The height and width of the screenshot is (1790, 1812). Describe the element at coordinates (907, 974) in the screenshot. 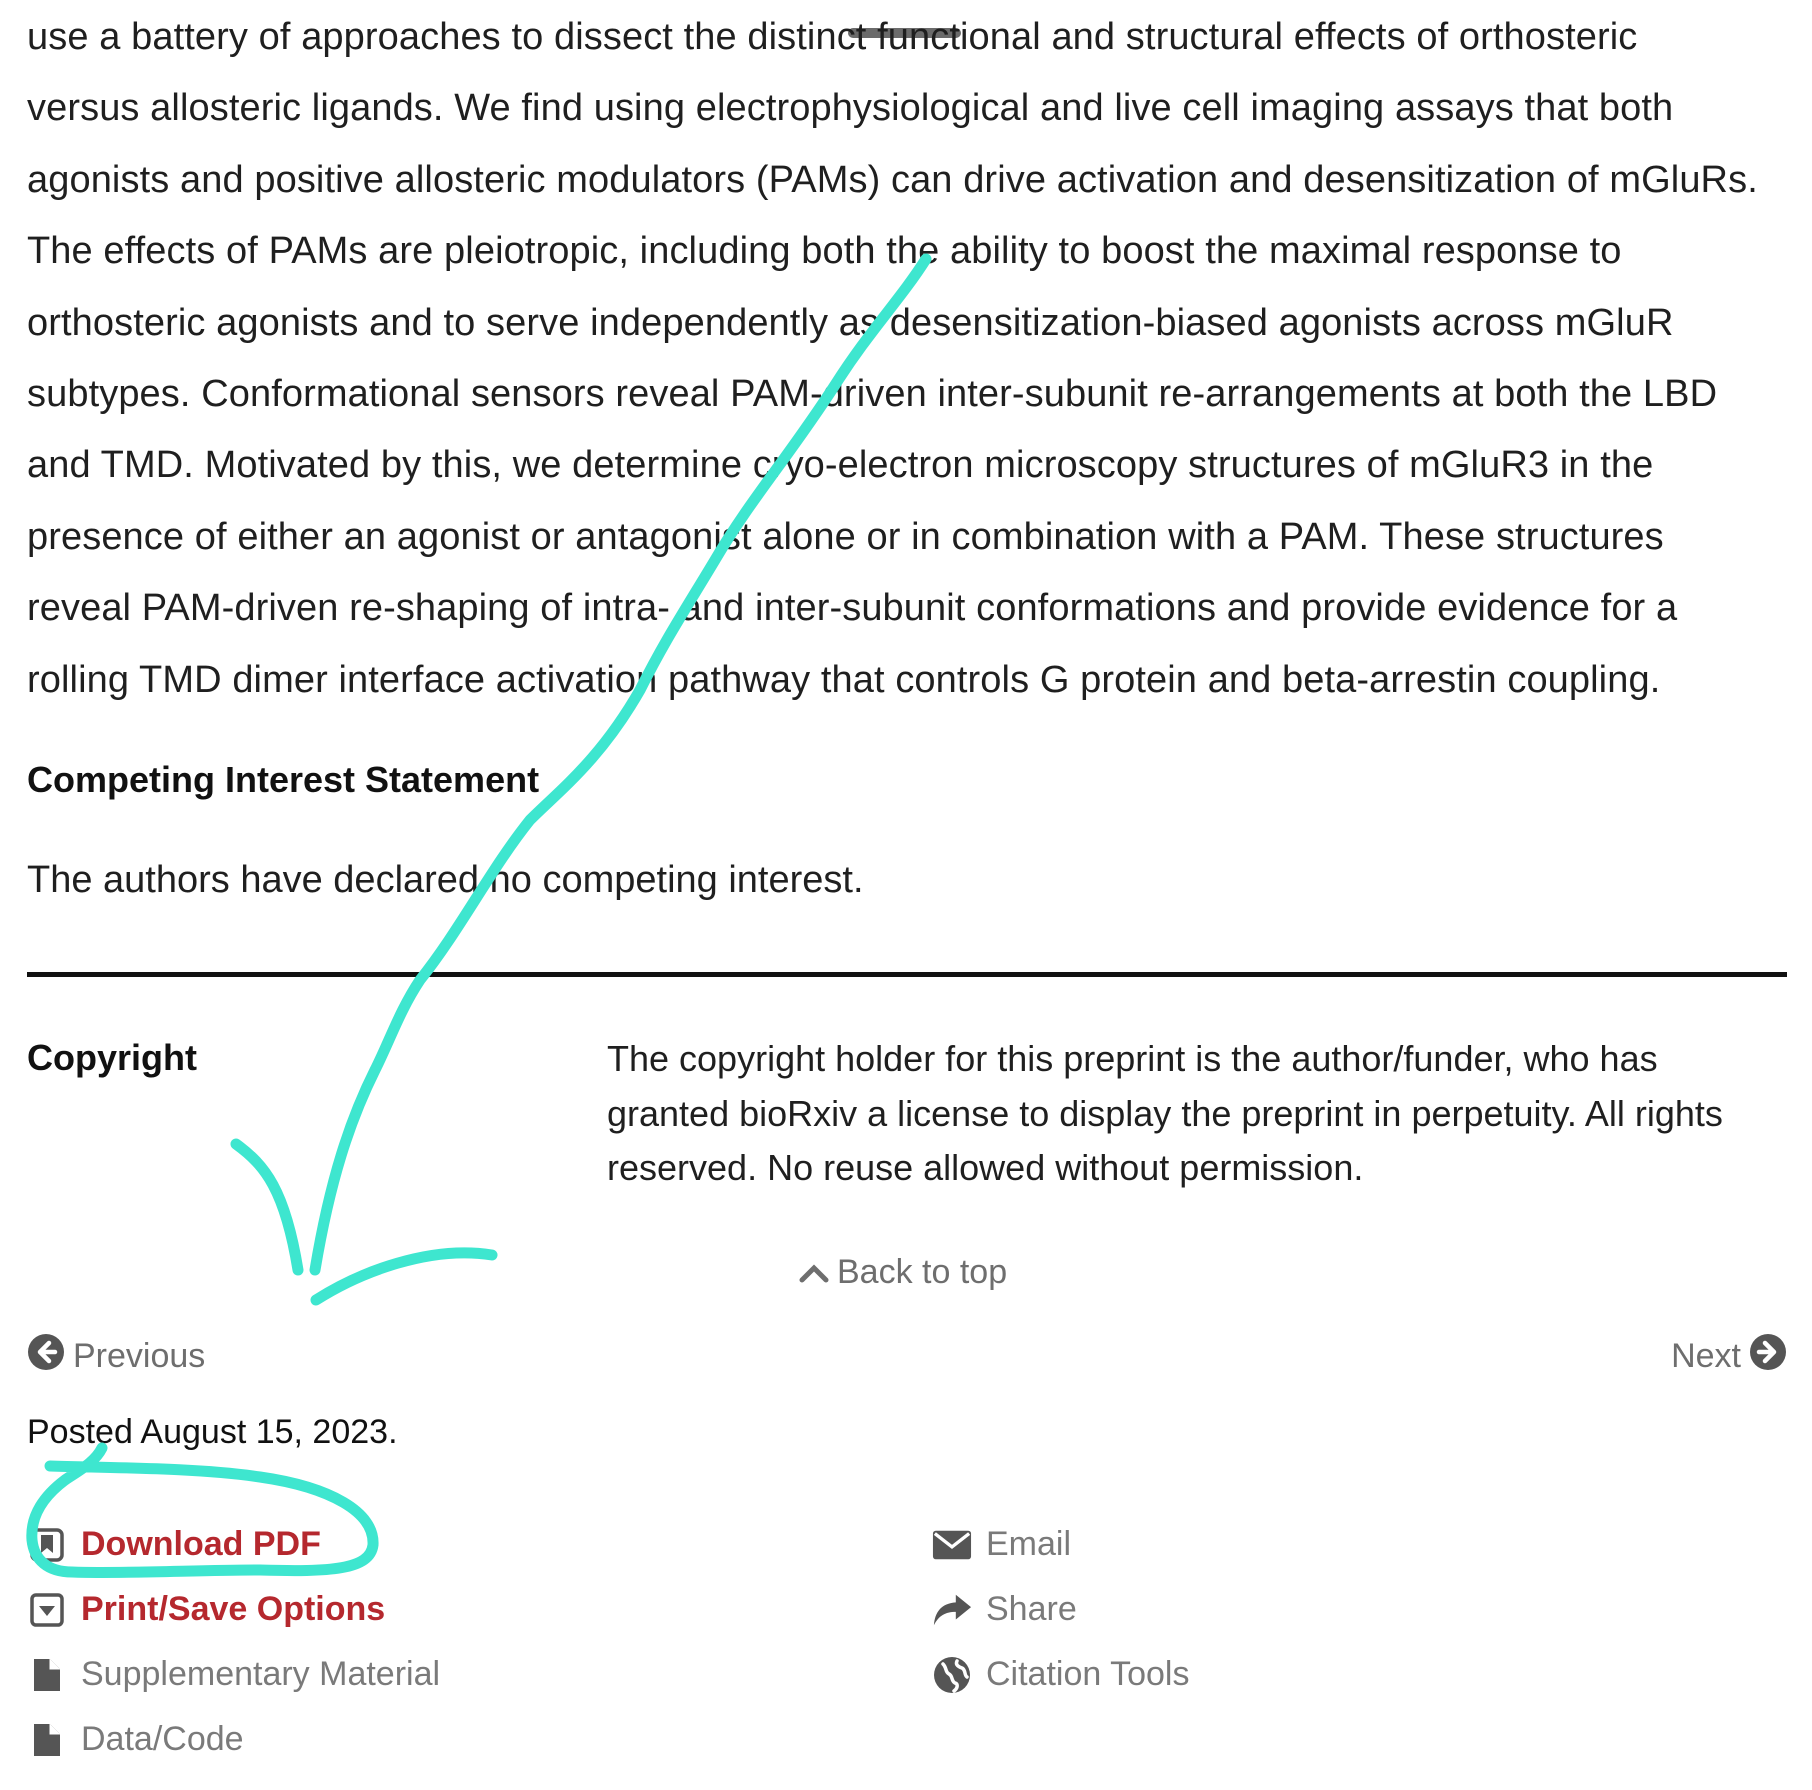

I see `section-divider` at that location.